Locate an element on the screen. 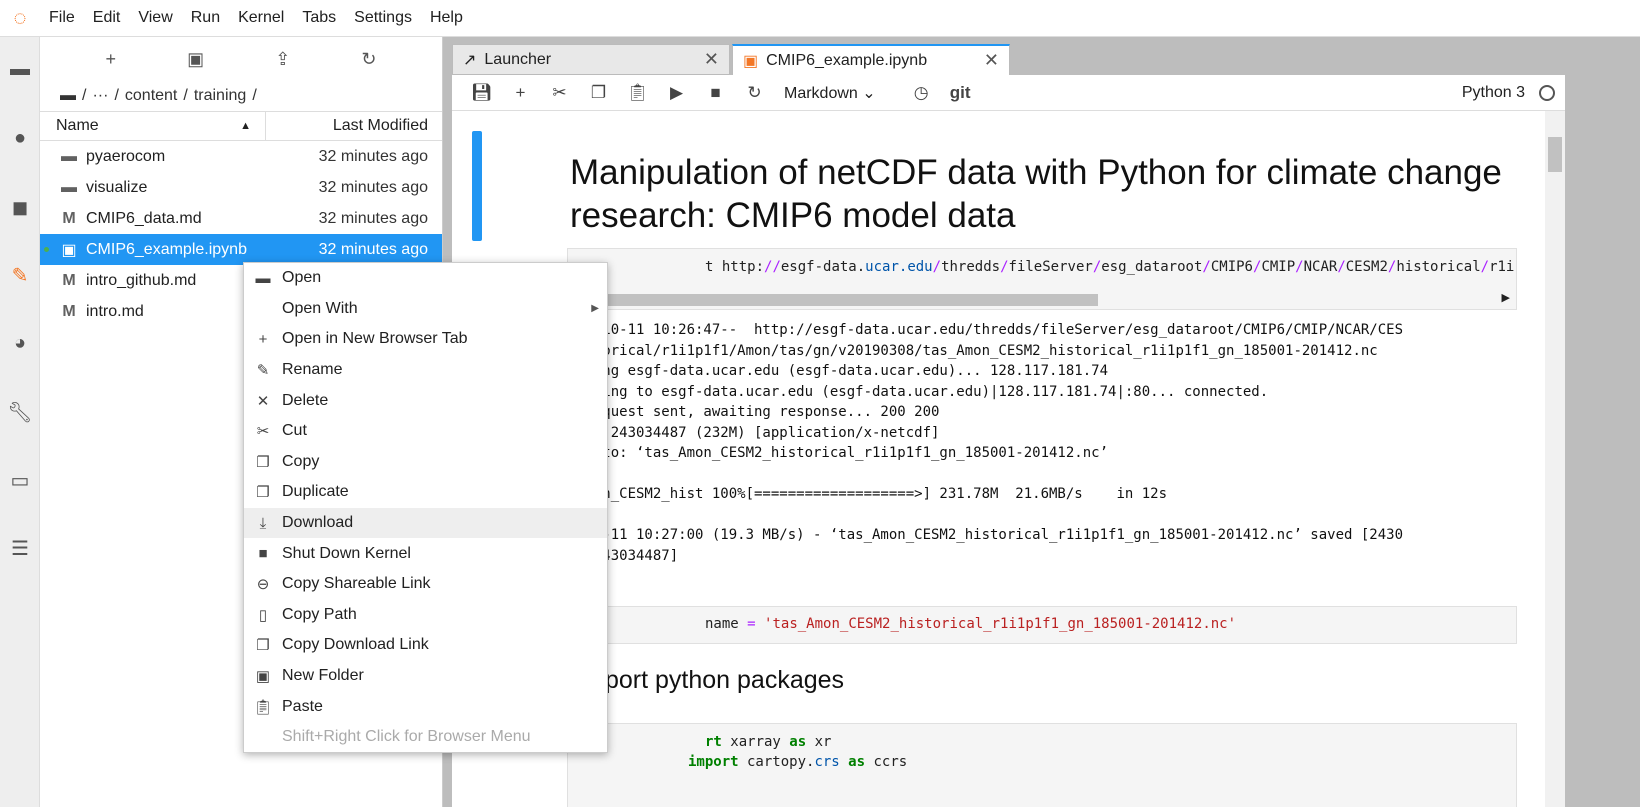  breadcrumb-ellipsis: ··· is located at coordinates (100, 96).